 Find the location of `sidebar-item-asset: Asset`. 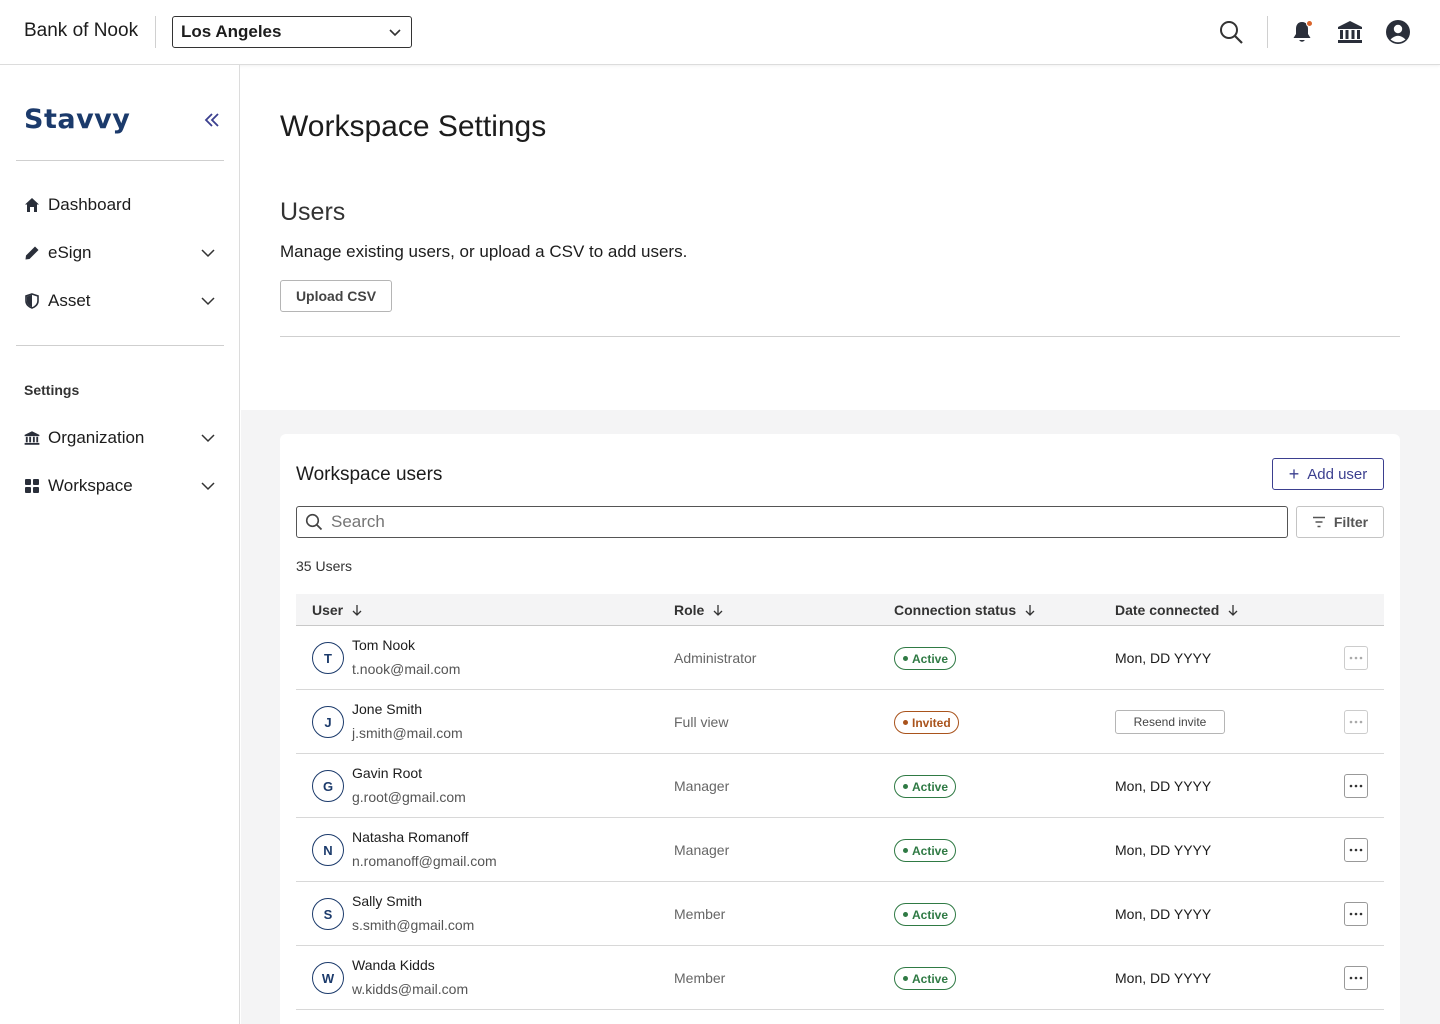

sidebar-item-asset: Asset is located at coordinates (120, 301).